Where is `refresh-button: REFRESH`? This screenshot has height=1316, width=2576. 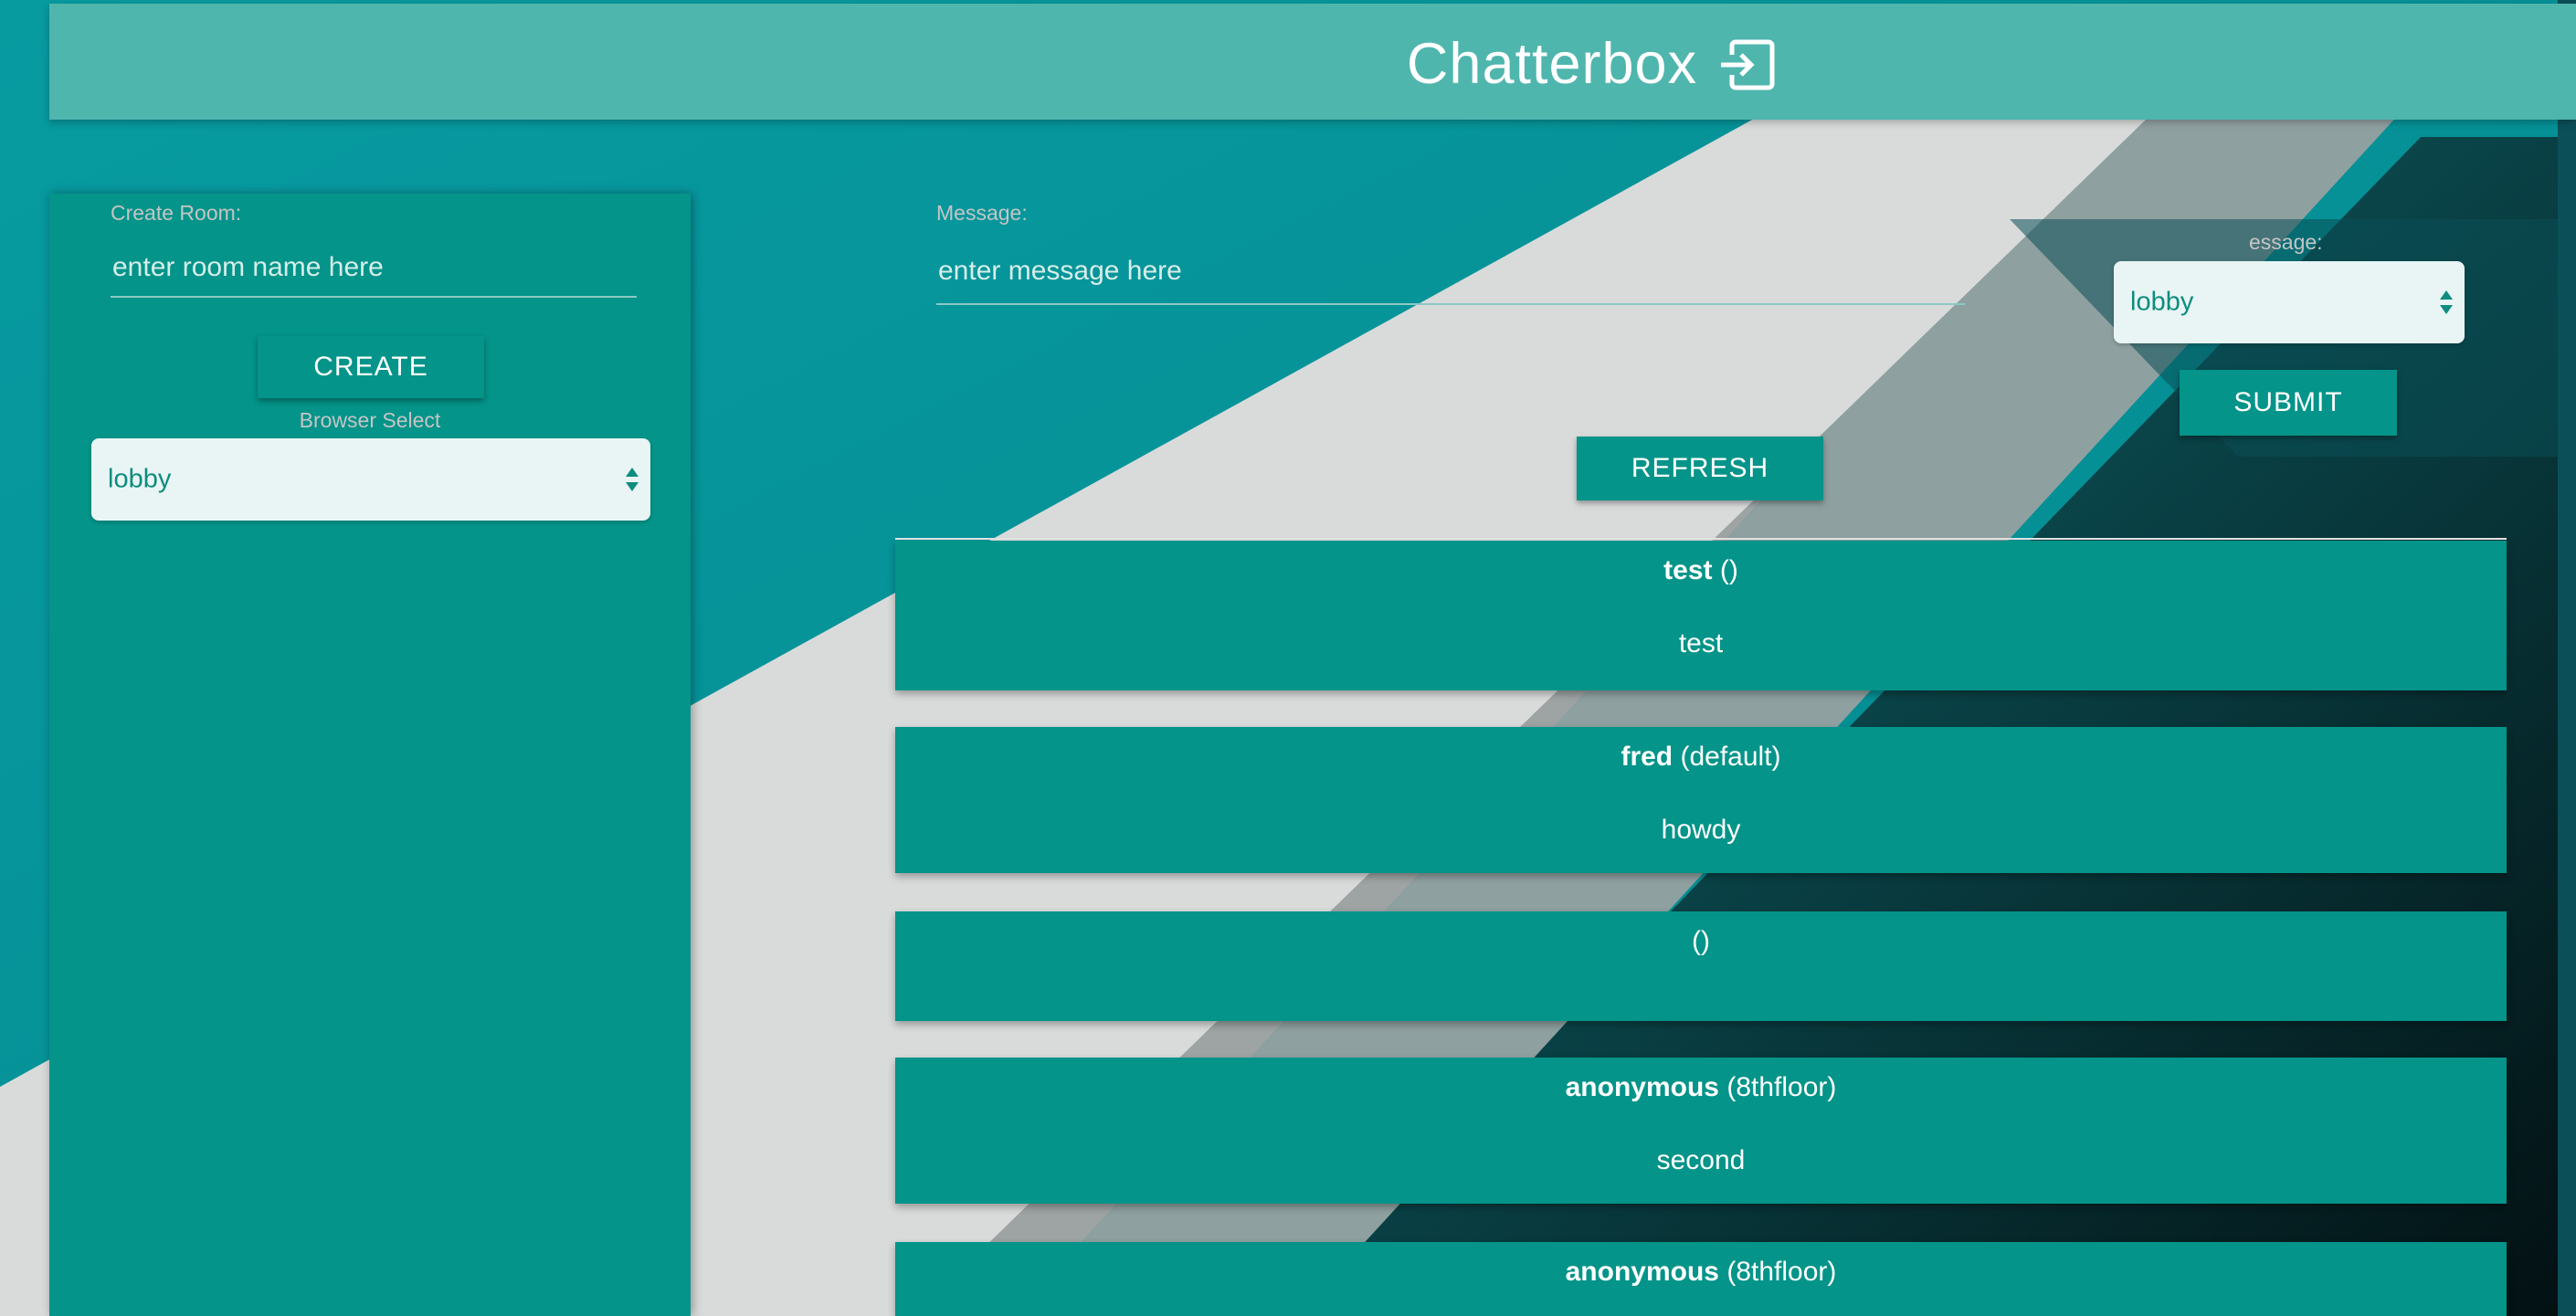 refresh-button: REFRESH is located at coordinates (1700, 468).